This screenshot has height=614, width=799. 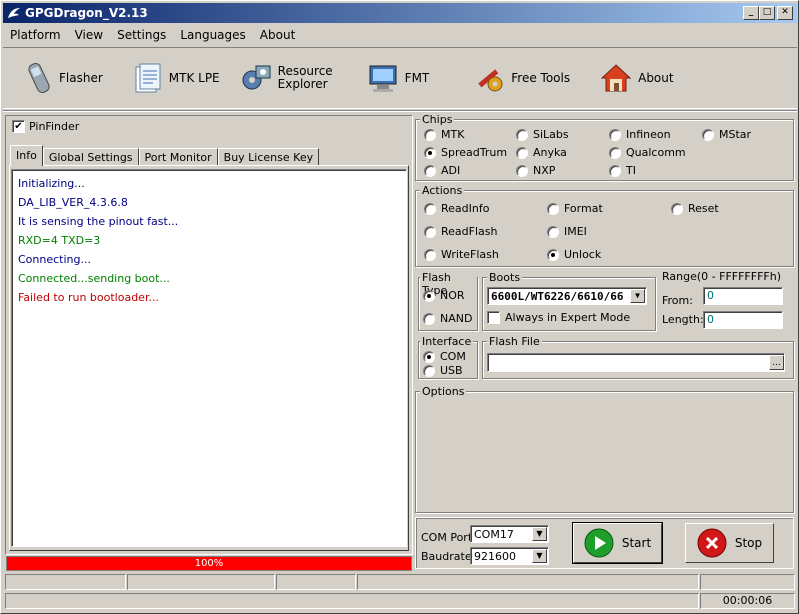 What do you see at coordinates (509, 556) in the screenshot?
I see `baudrate-select: 921600 ▼` at bounding box center [509, 556].